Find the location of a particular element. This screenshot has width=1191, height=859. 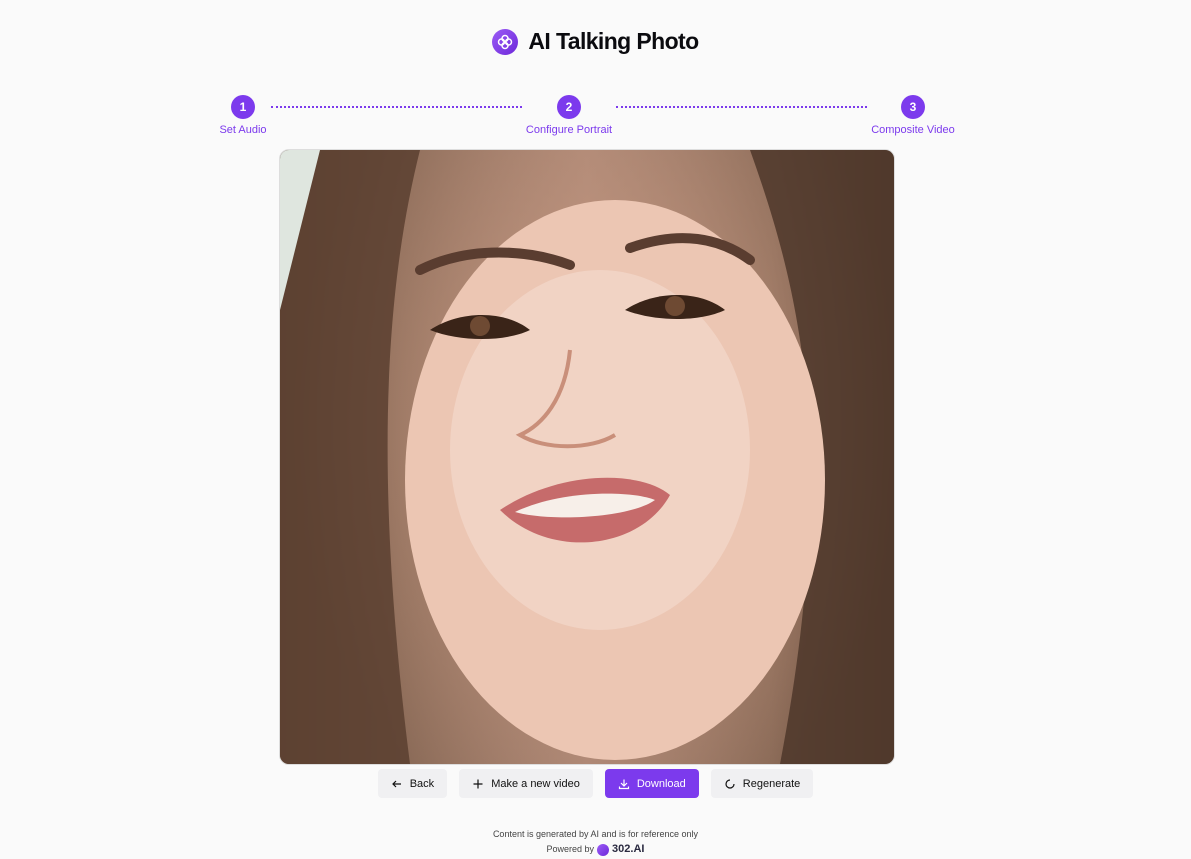

download-button: Download is located at coordinates (651, 783).